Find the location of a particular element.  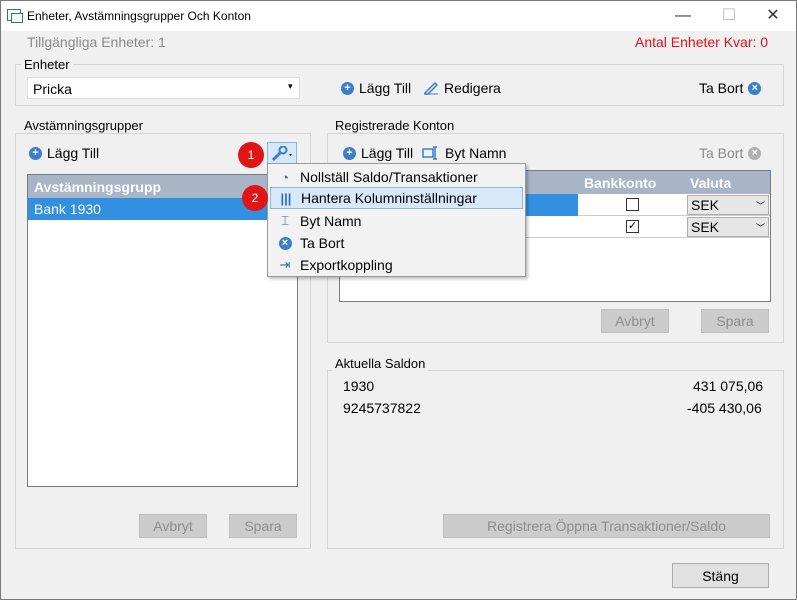

menu-item-column-settings: ||| Hantera Kolumninställningar is located at coordinates (396, 198).